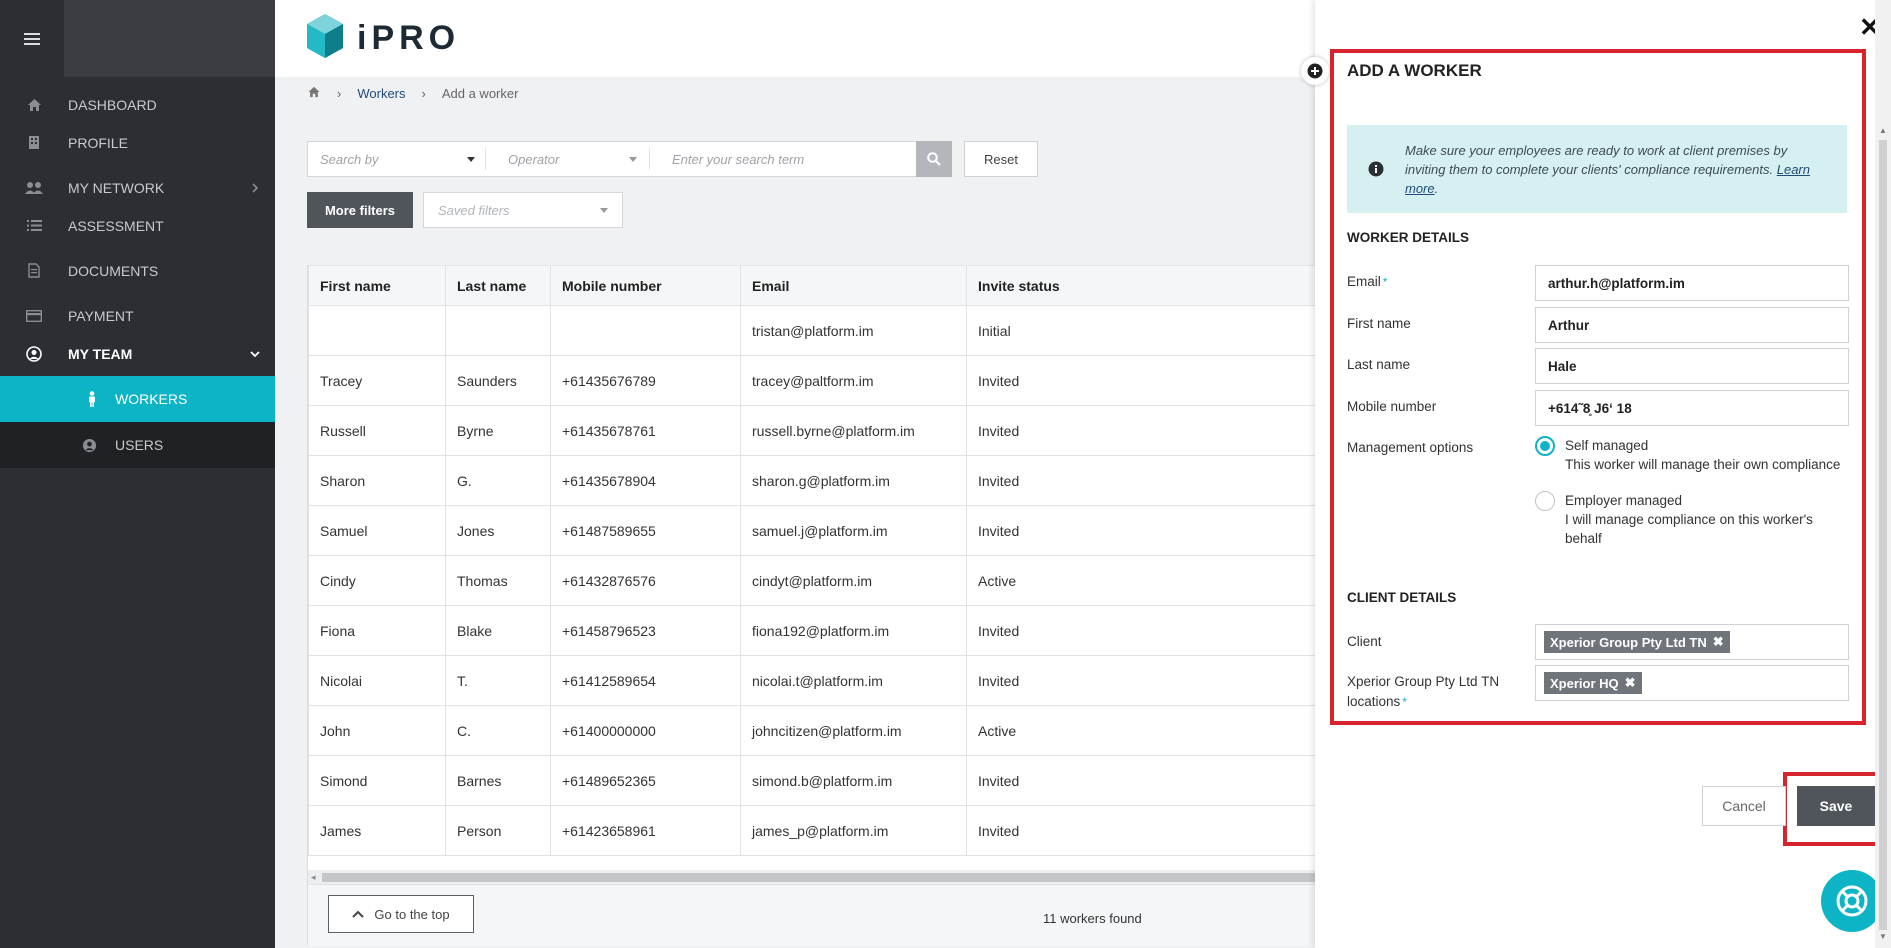 This screenshot has width=1891, height=948. What do you see at coordinates (401, 914) in the screenshot?
I see `go-to-top-button: Go to the top` at bounding box center [401, 914].